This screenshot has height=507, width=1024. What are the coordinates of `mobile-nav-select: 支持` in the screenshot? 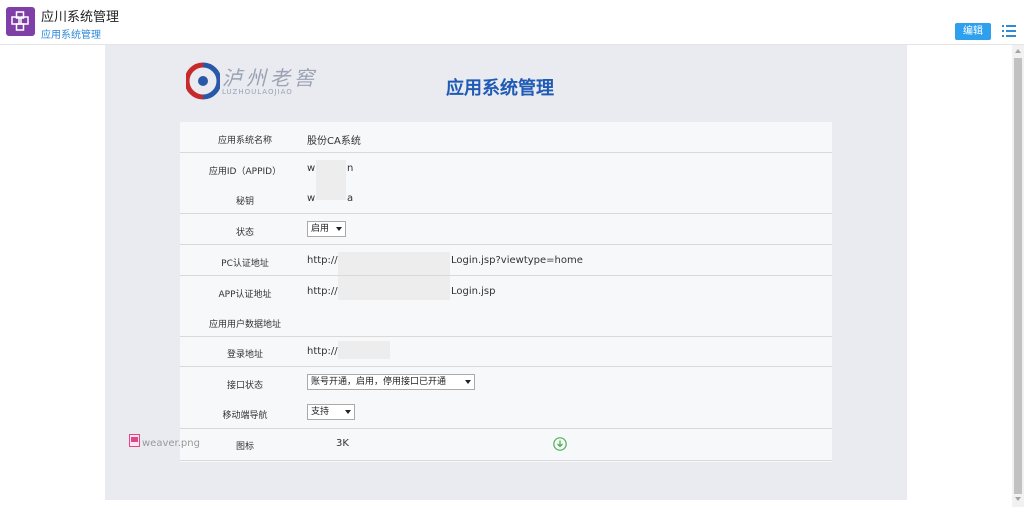 It's located at (331, 412).